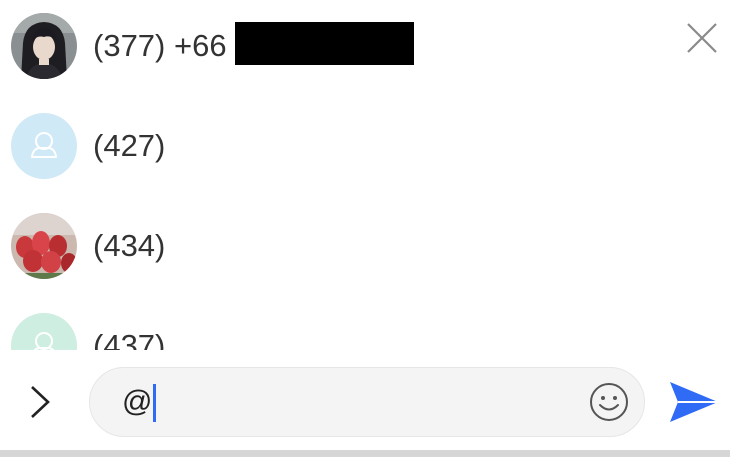 The width and height of the screenshot is (730, 457). I want to click on text-caret, so click(155, 403).